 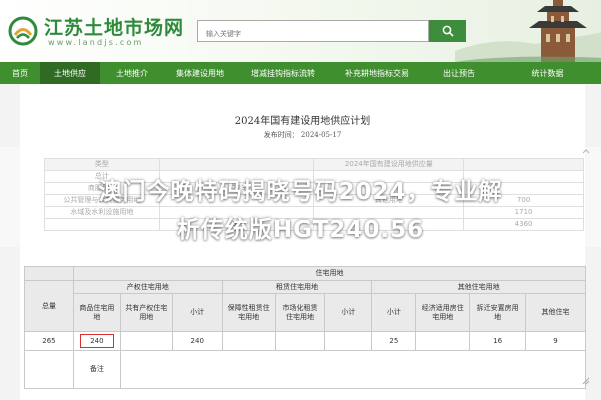 I want to click on table-cell: 9, so click(x=555, y=341).